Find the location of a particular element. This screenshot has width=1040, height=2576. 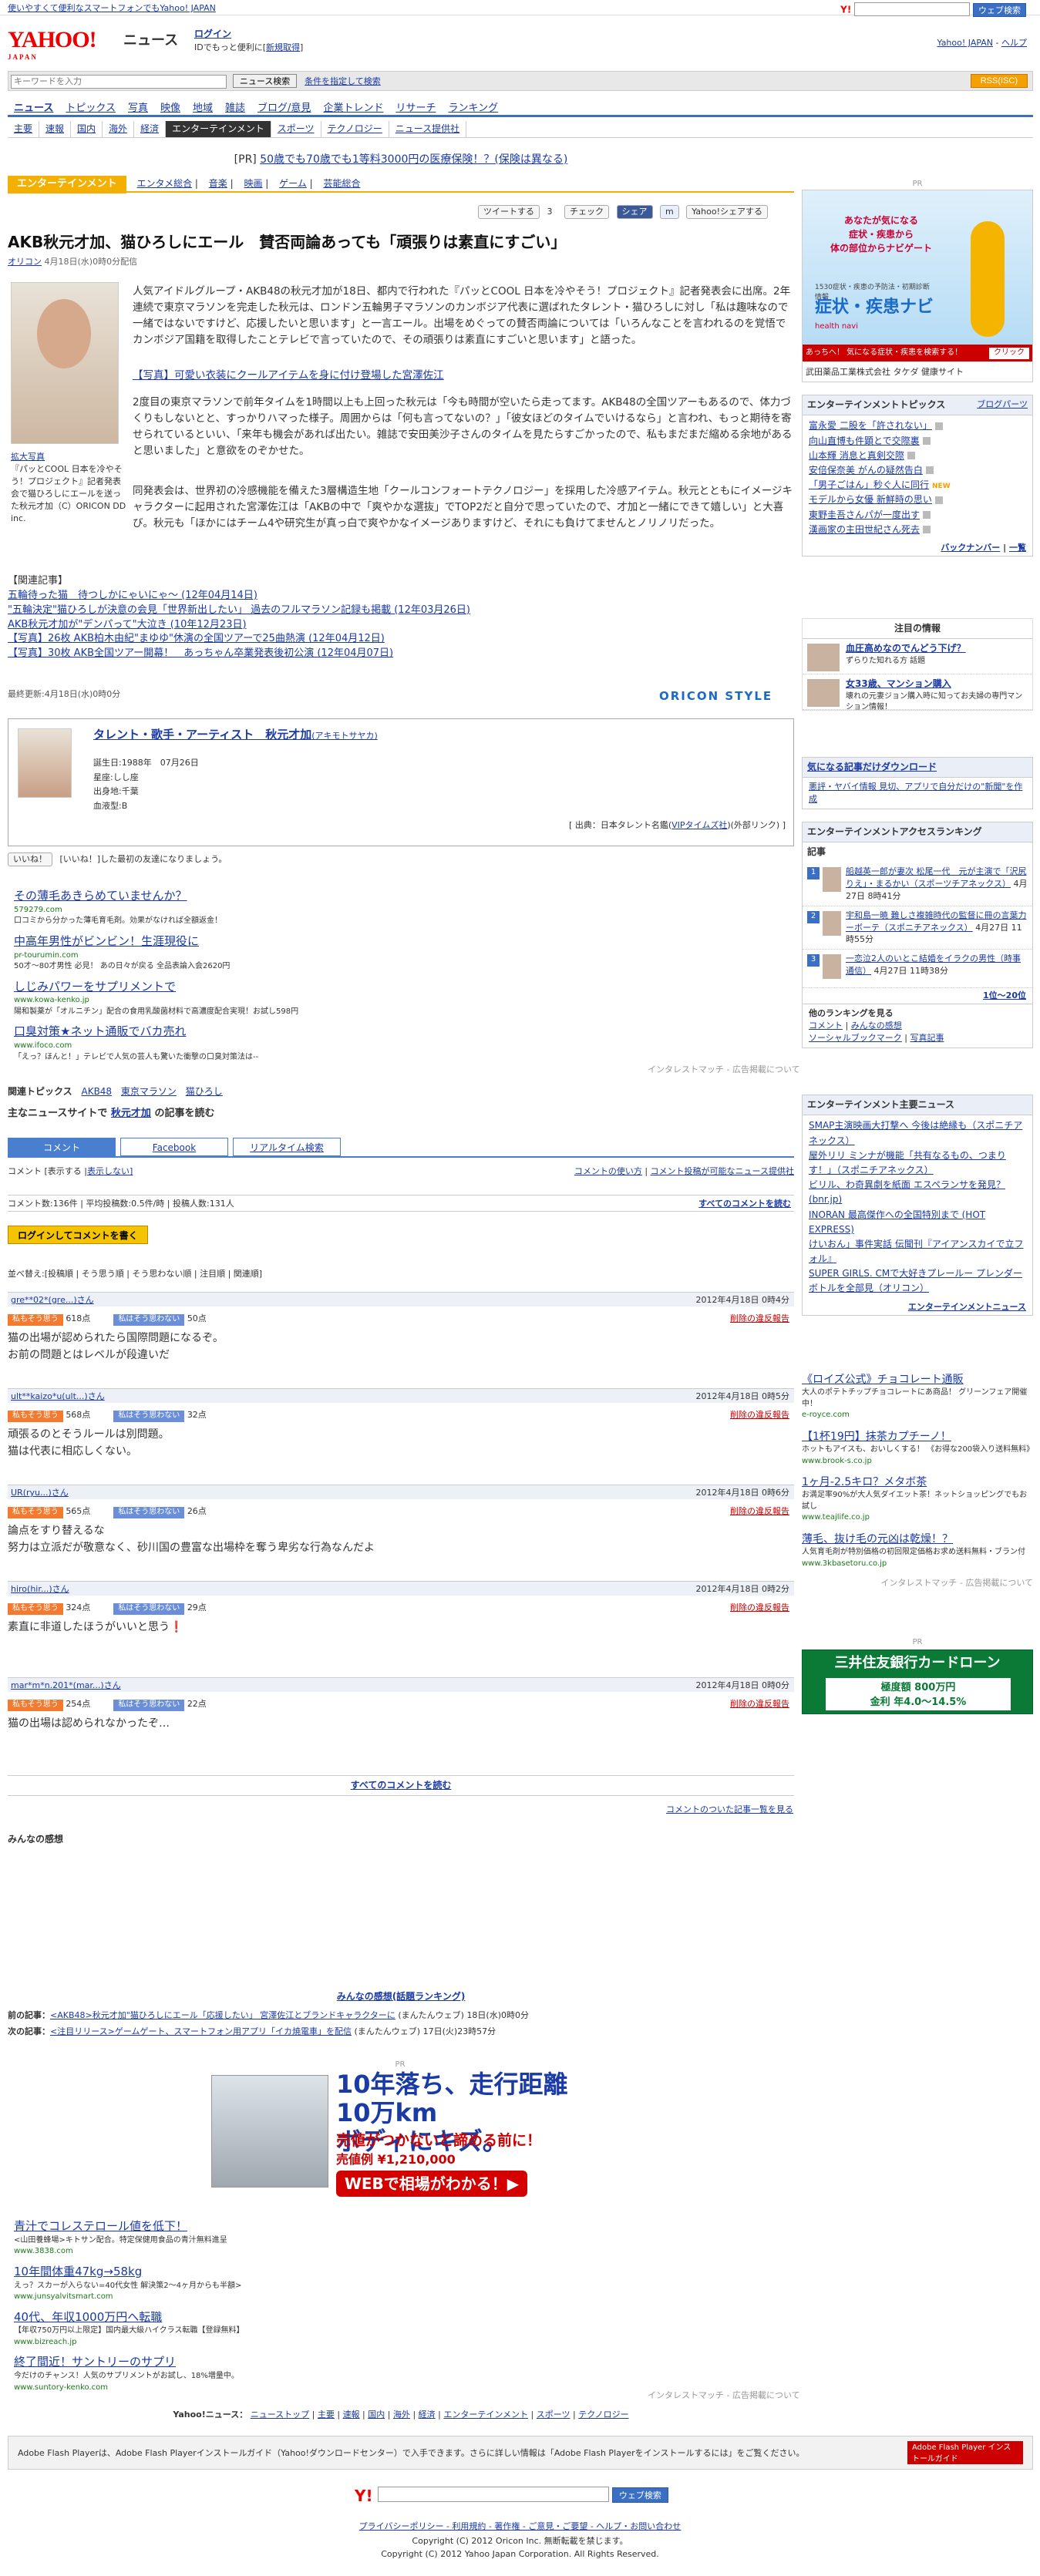

footer-nav-link: スポーツ is located at coordinates (553, 2415).